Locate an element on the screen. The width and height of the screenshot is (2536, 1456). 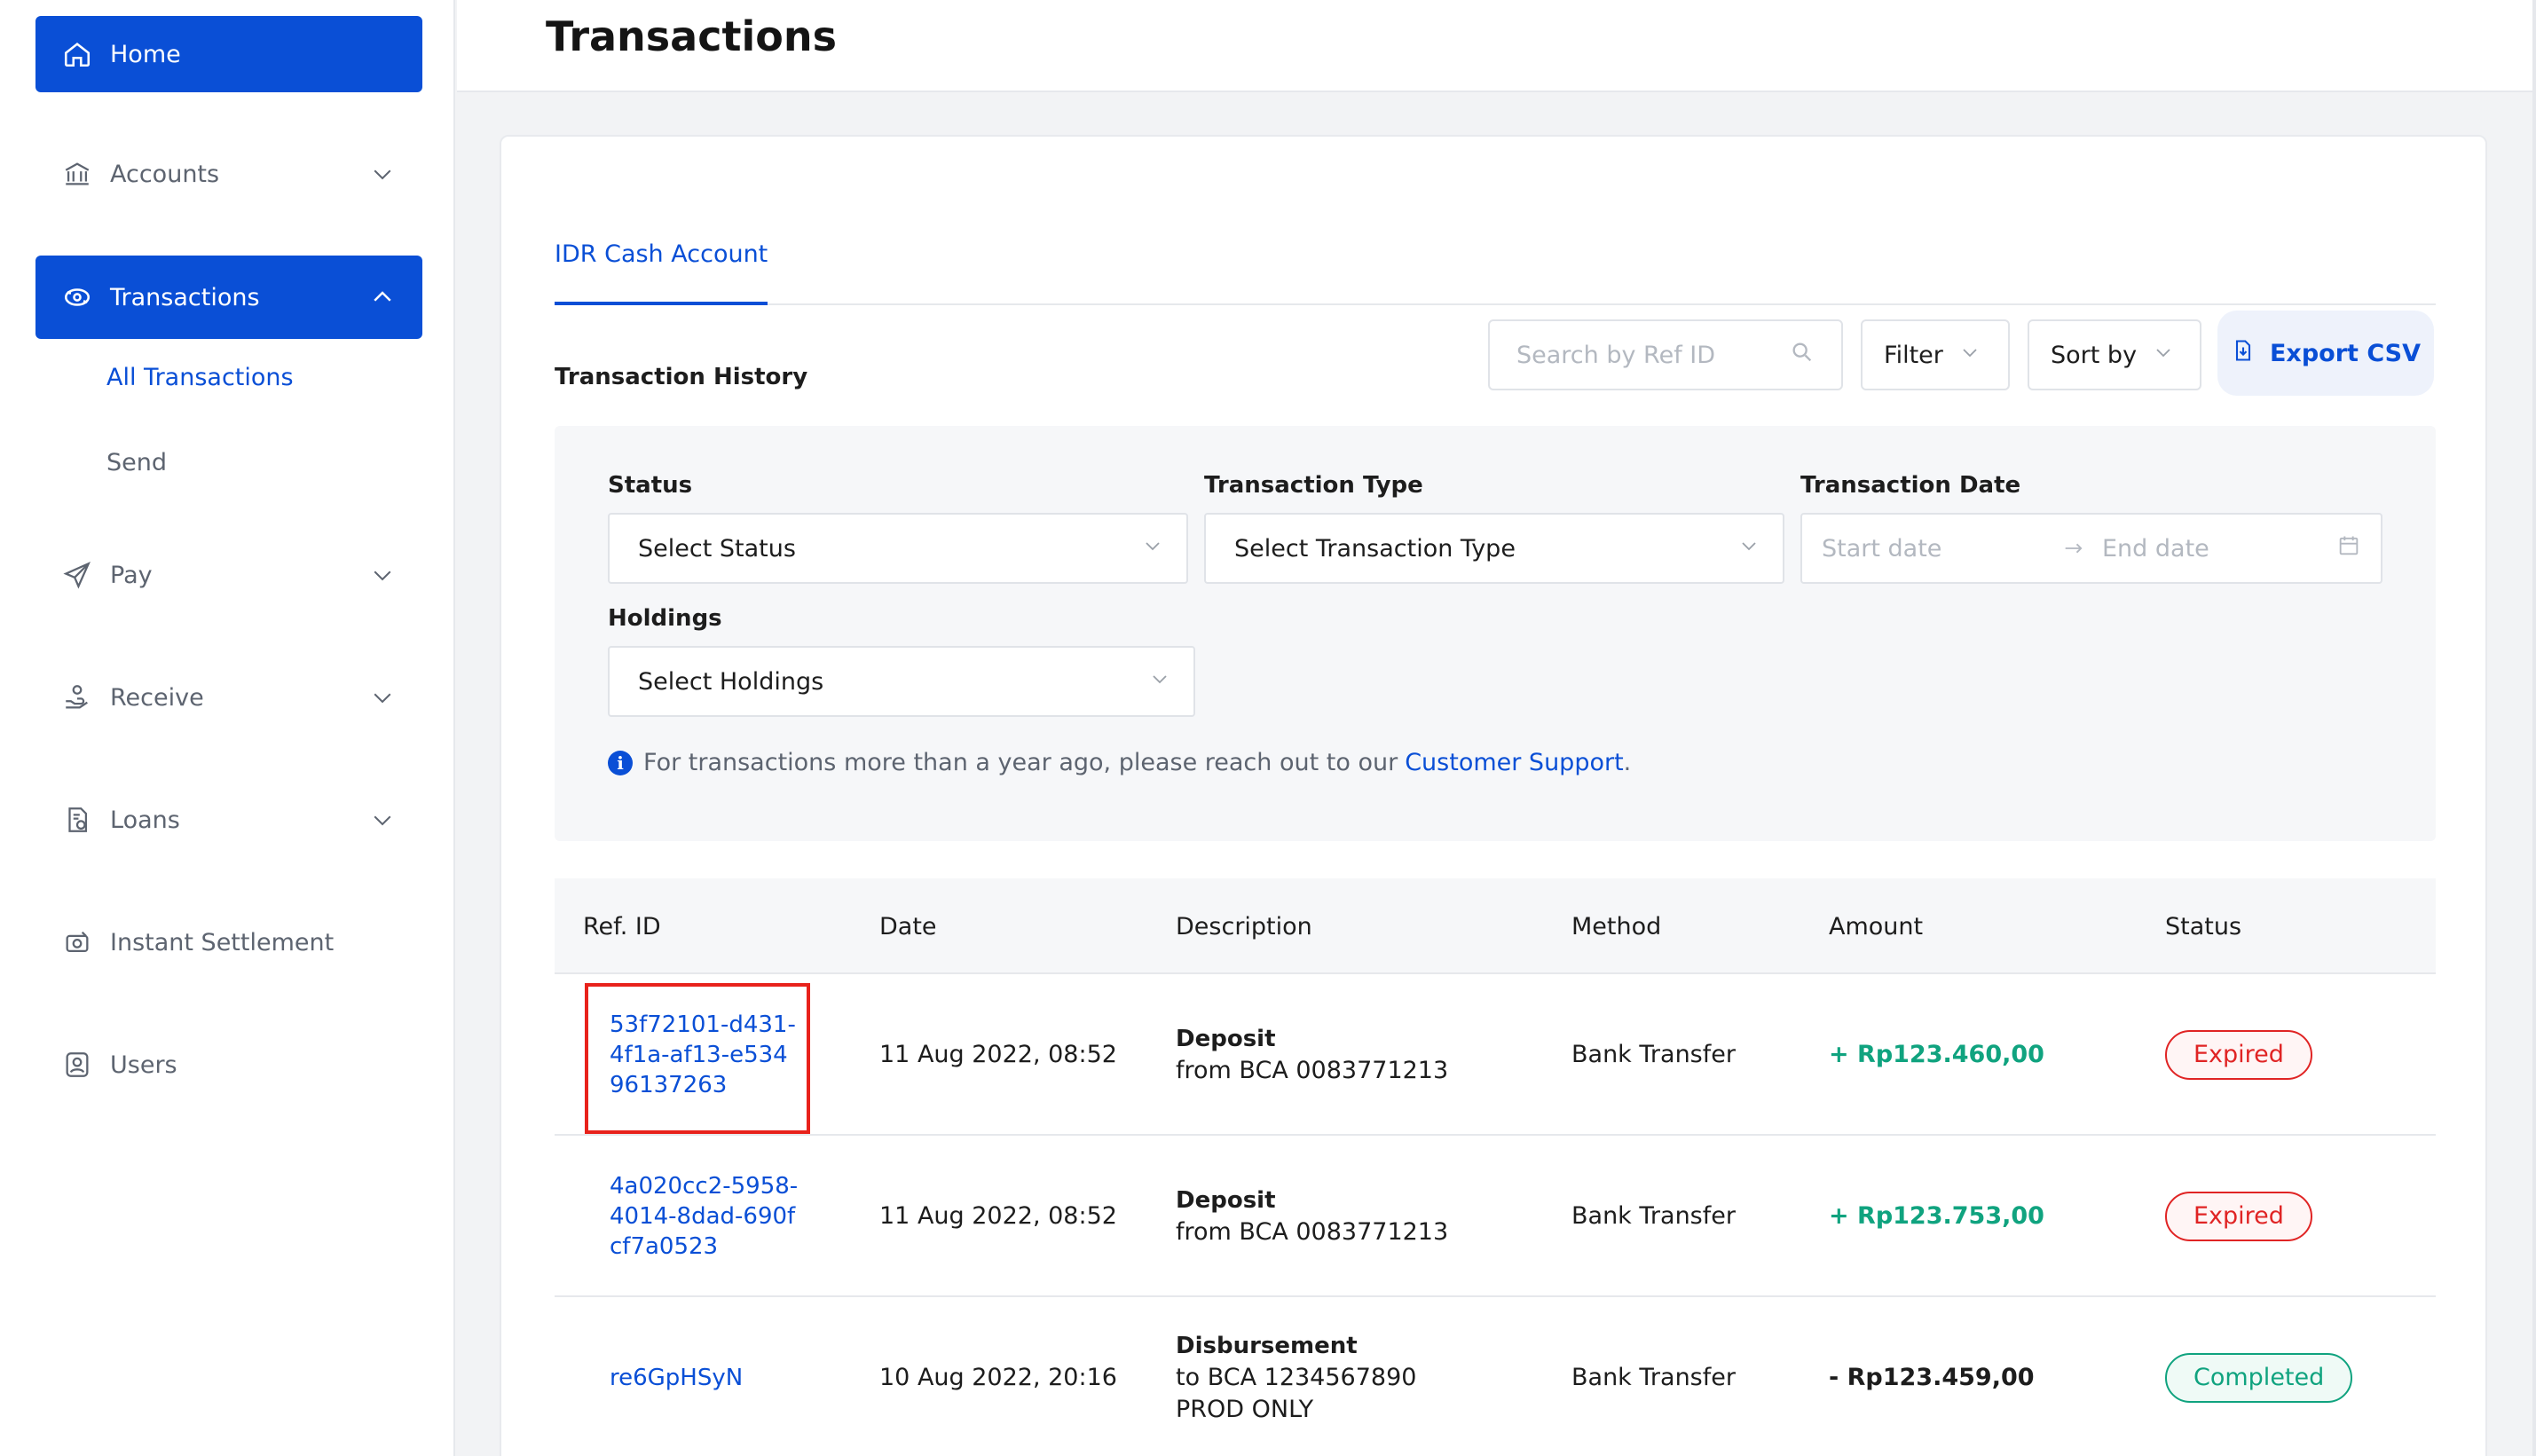
date-filter-label: Transaction Date is located at coordinates (1911, 485).